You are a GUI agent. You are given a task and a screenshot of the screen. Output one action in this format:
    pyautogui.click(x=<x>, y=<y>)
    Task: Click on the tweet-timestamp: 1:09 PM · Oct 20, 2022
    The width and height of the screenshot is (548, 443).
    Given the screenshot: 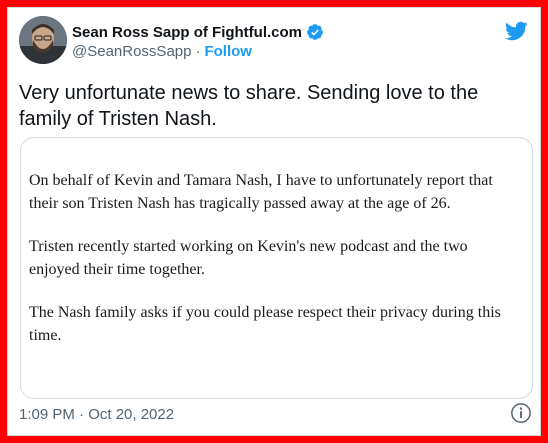 What is the action you would take?
    pyautogui.click(x=96, y=414)
    